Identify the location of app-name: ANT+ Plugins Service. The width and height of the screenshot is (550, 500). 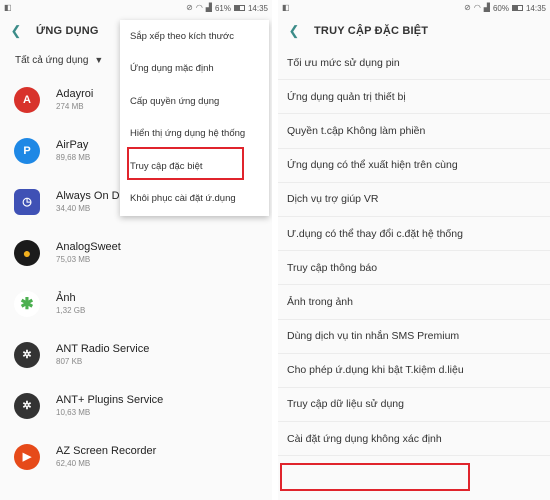
(110, 400).